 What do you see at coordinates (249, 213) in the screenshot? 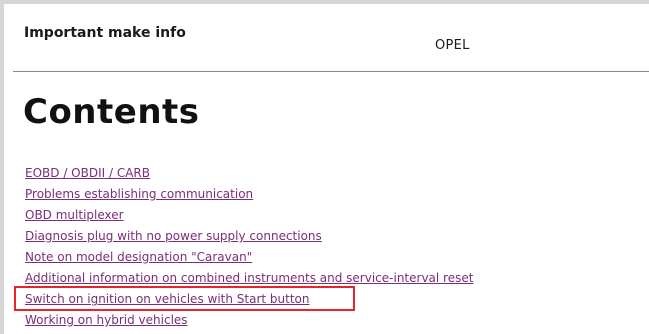
I see `list-item: OBD multiplexer` at bounding box center [249, 213].